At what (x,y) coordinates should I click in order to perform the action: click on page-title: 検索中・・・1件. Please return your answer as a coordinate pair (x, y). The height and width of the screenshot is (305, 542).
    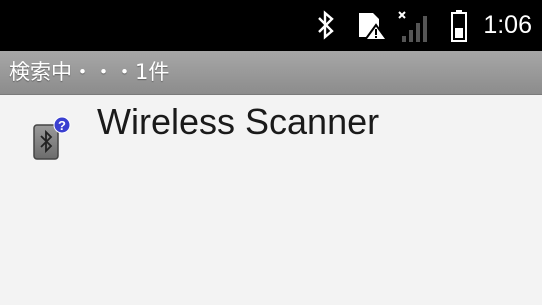
    Looking at the image, I should click on (89, 72).